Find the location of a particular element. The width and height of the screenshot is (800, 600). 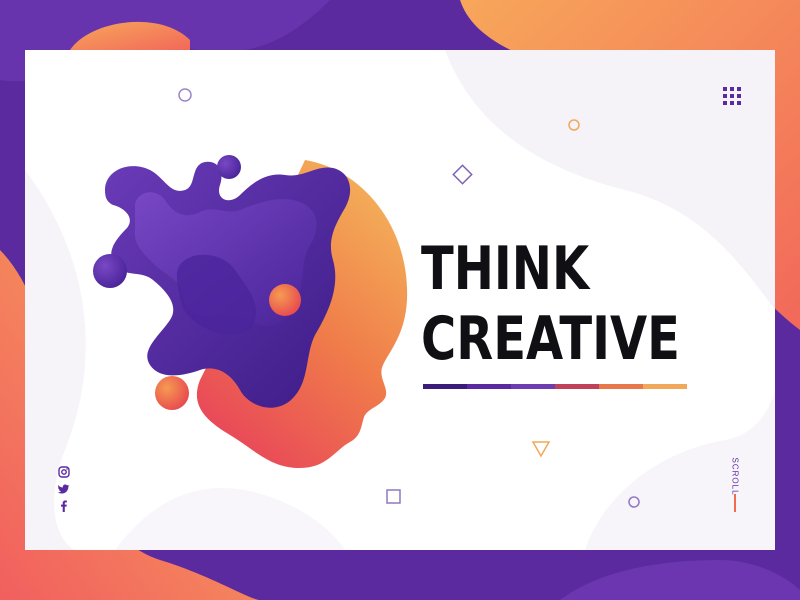

title-underline-bar is located at coordinates (555, 386).